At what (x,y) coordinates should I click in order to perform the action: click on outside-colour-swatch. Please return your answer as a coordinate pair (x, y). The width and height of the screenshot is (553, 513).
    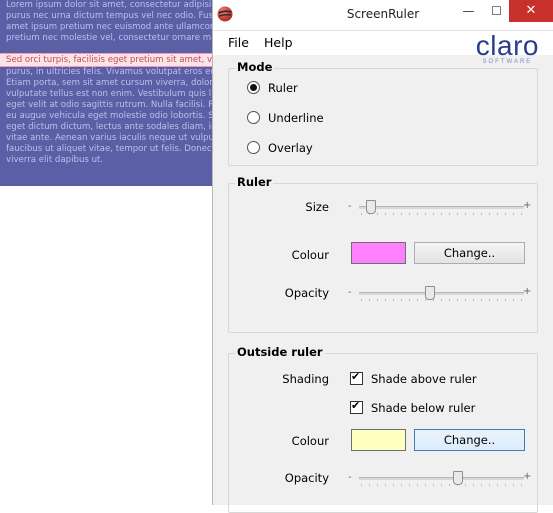
    Looking at the image, I should click on (378, 440).